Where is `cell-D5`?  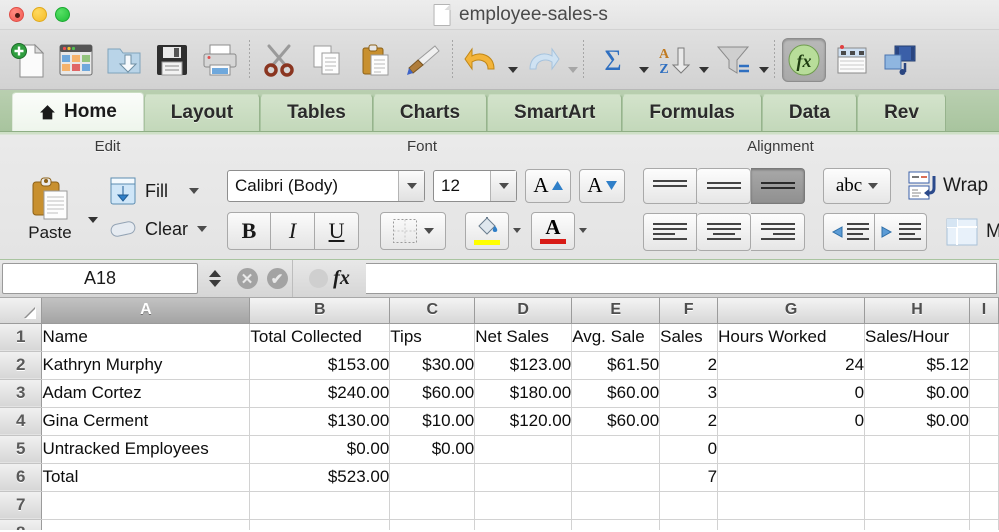 cell-D5 is located at coordinates (523, 449).